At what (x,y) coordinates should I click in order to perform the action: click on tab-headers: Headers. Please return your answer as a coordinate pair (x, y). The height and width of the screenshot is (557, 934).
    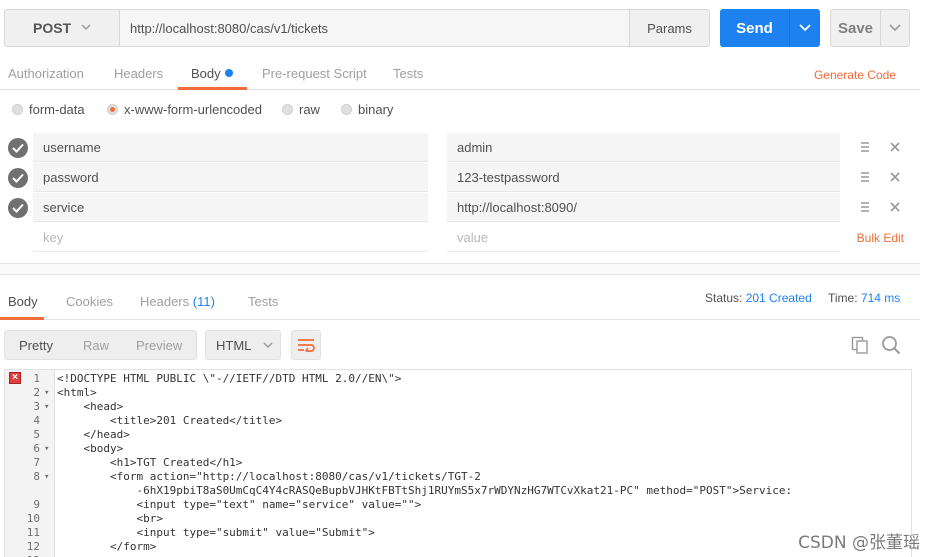
    Looking at the image, I should click on (138, 73).